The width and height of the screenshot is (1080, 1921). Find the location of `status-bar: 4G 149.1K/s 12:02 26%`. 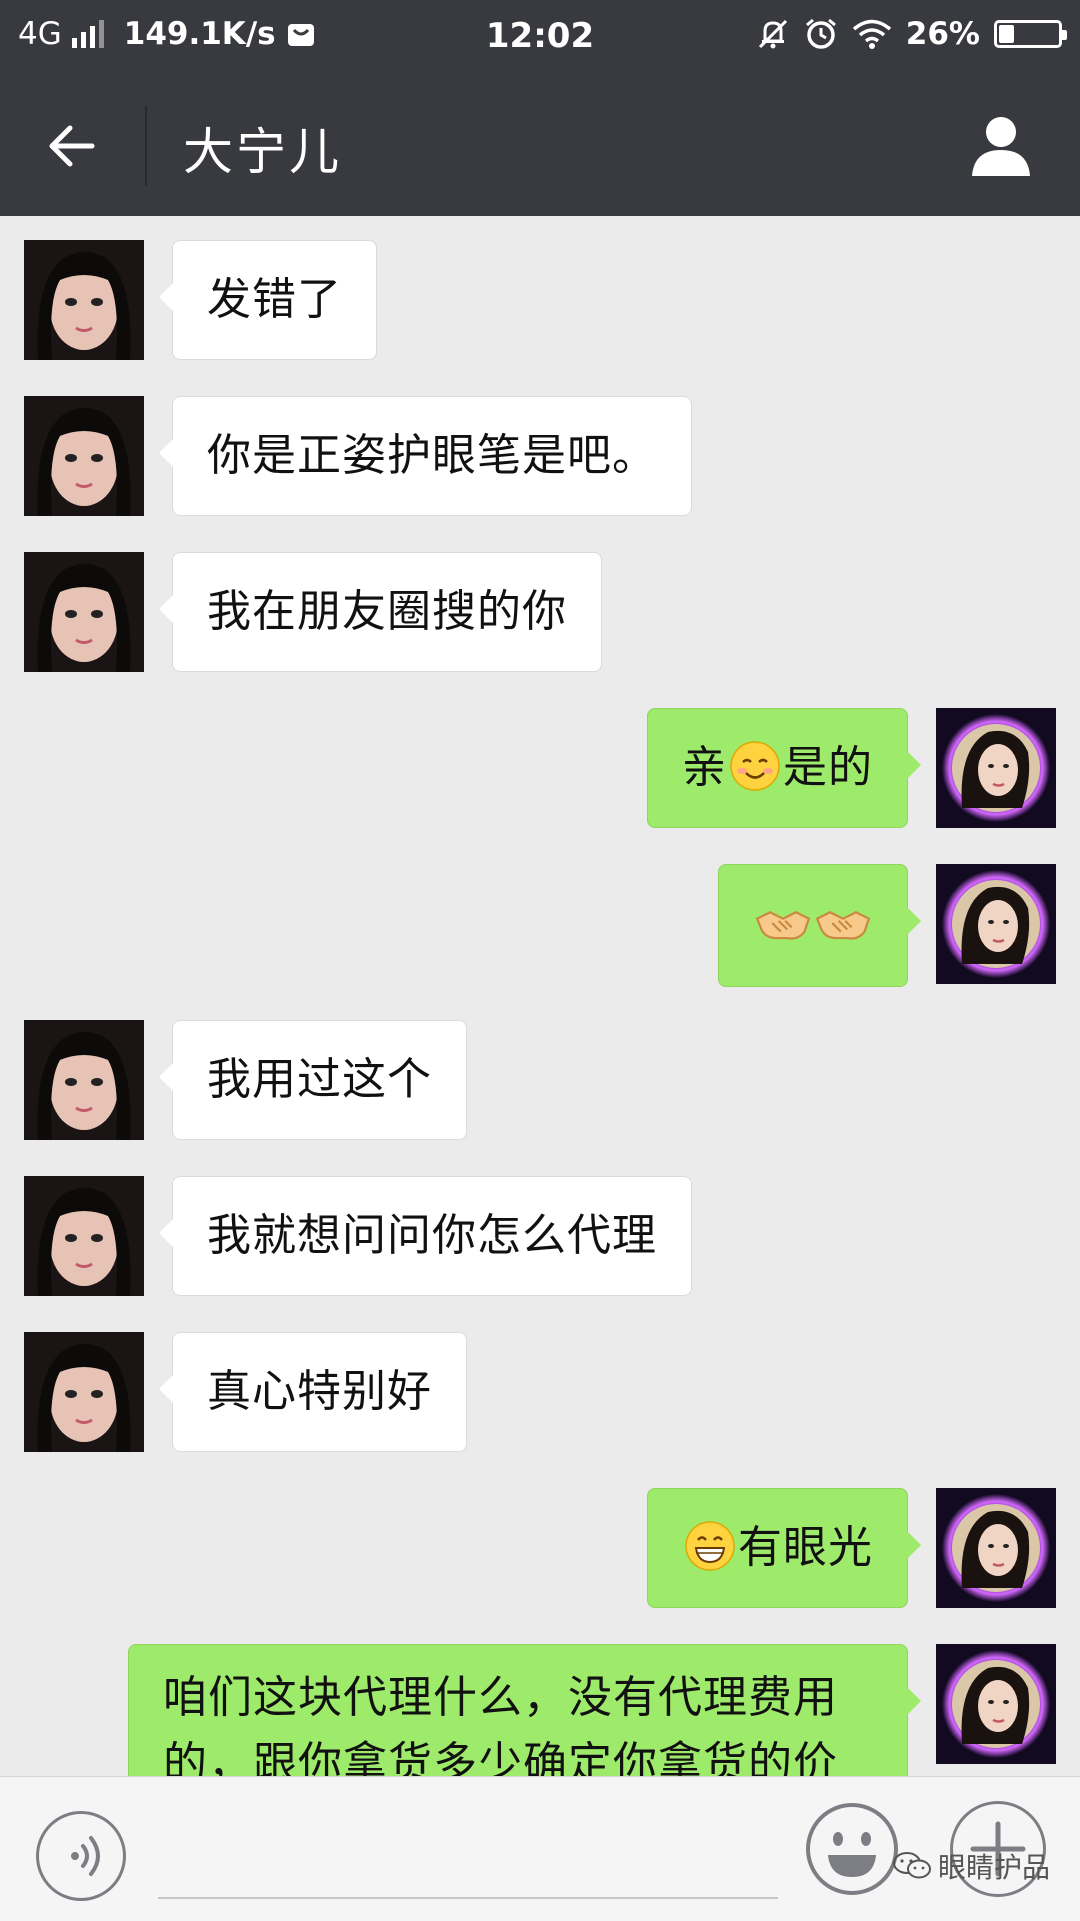

status-bar: 4G 149.1K/s 12:02 26% is located at coordinates (540, 38).